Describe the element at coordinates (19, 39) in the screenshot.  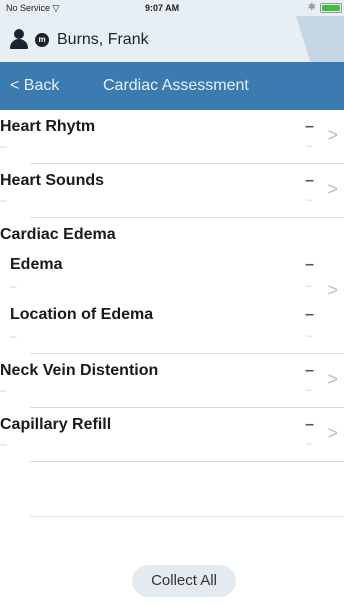
I see `person-icon` at that location.